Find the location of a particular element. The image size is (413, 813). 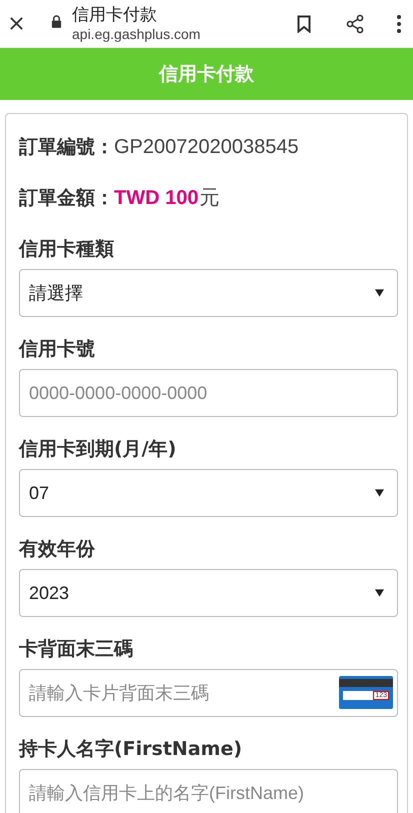

bookmark-icon is located at coordinates (304, 23).